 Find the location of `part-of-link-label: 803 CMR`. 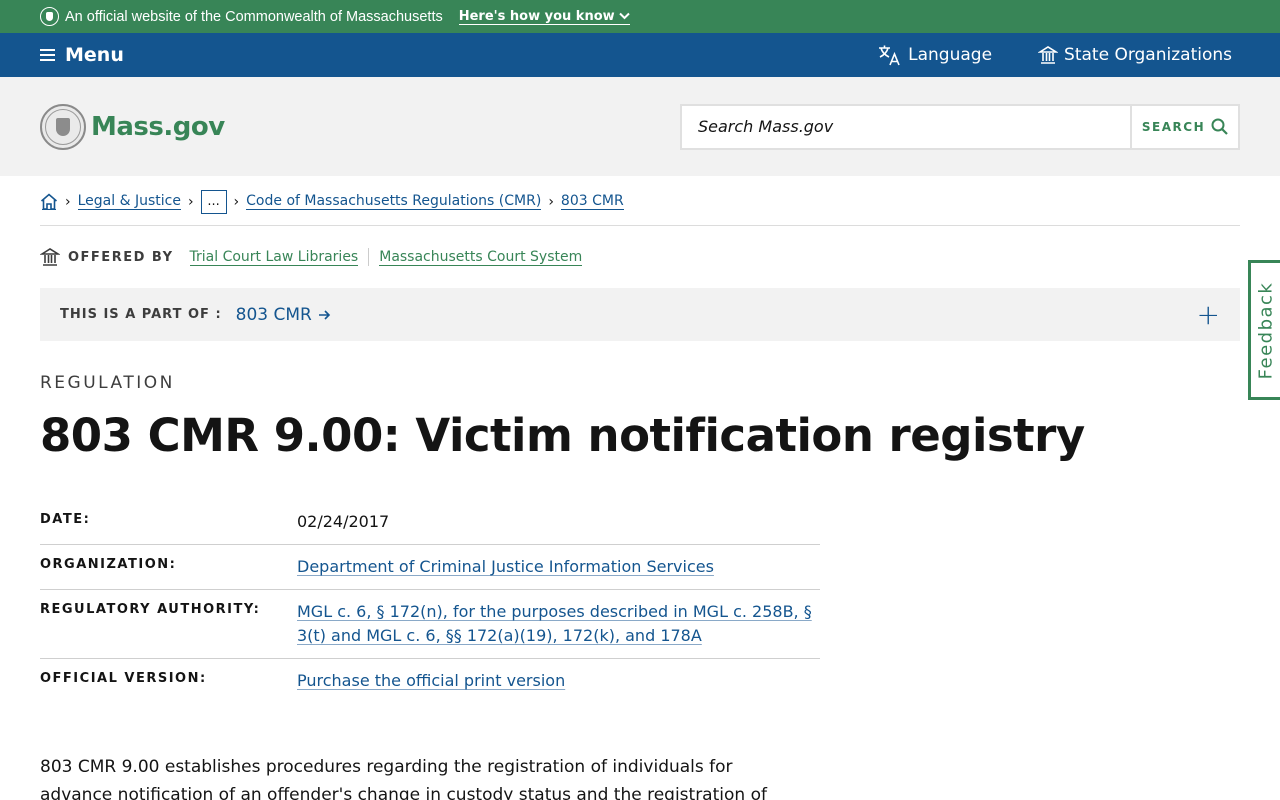

part-of-link-label: 803 CMR is located at coordinates (273, 314).